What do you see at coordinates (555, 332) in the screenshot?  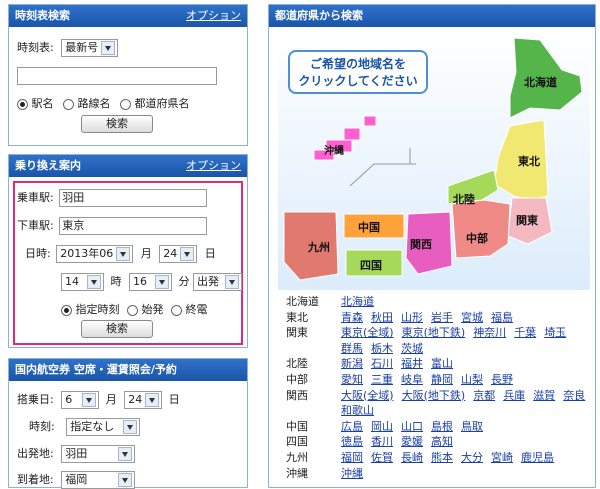 I see `prefecture-link: 埼玉` at bounding box center [555, 332].